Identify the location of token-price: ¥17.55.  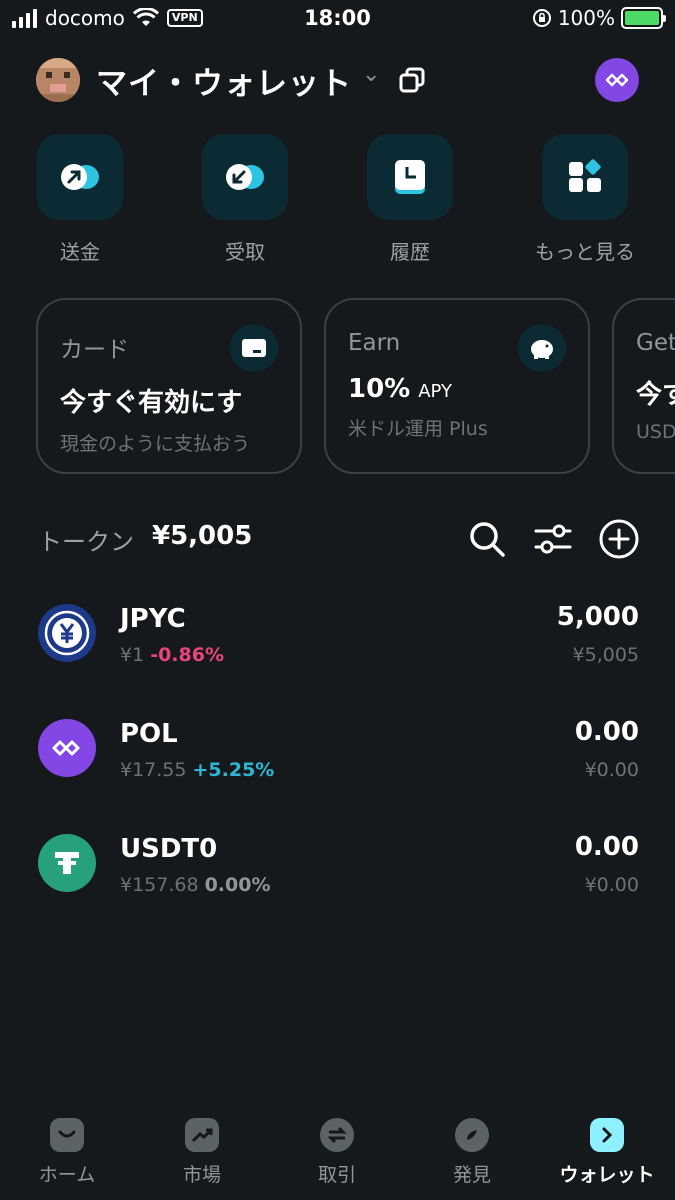
(153, 770).